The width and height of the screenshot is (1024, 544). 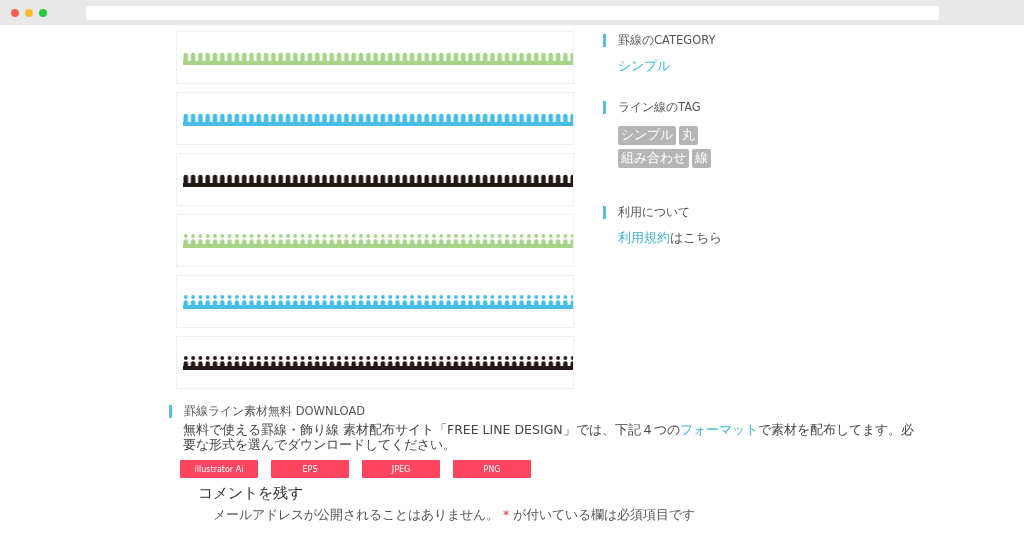 What do you see at coordinates (219, 469) in the screenshot?
I see `download-button: illustrator Ai` at bounding box center [219, 469].